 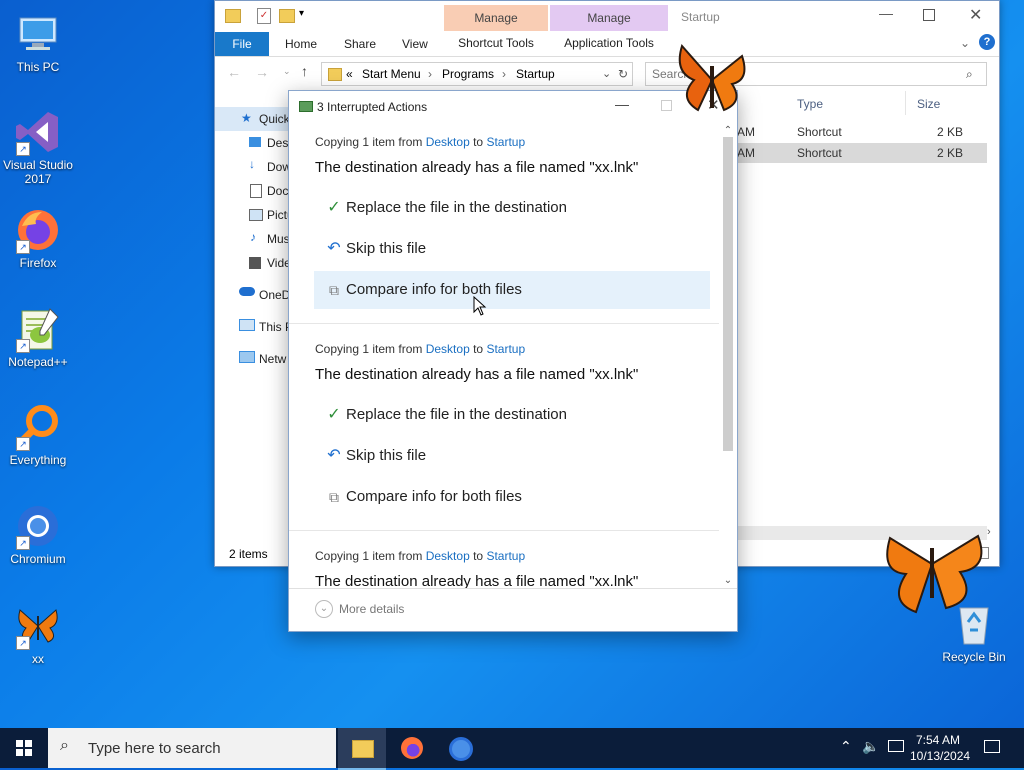 What do you see at coordinates (434, 496) in the screenshot?
I see `option-label: Compare info for both files` at bounding box center [434, 496].